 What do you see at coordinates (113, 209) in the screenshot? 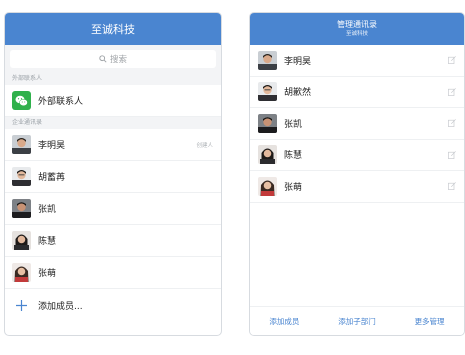
I see `member-row: 张凯` at bounding box center [113, 209].